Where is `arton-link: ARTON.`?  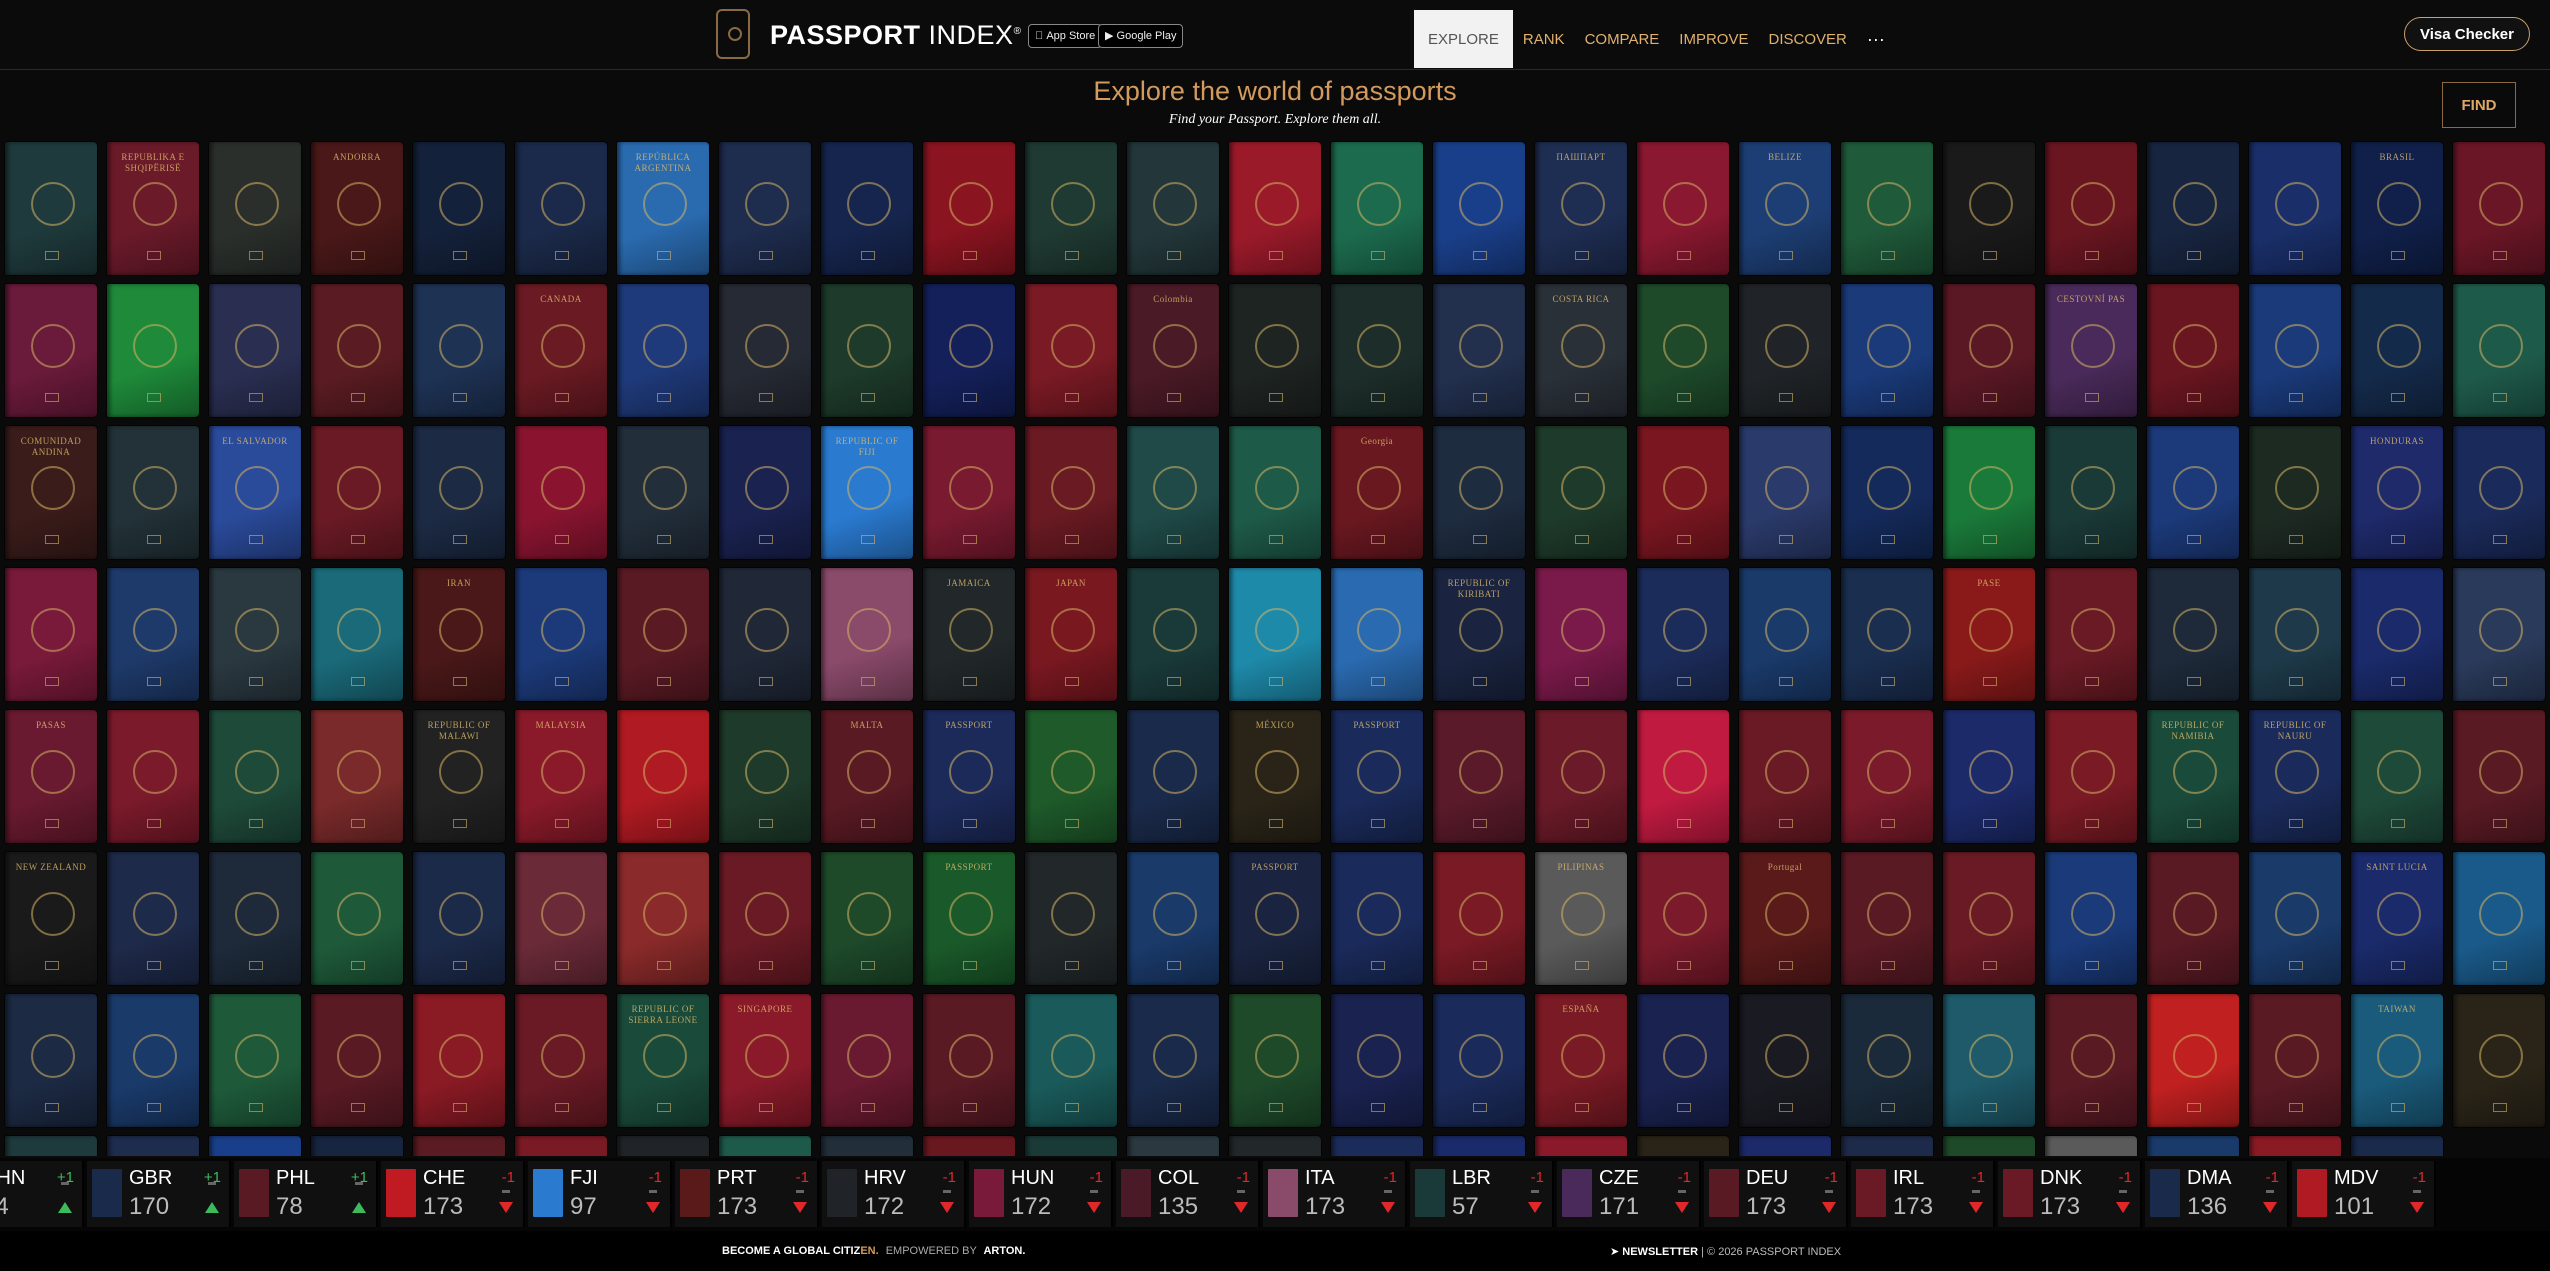
arton-link: ARTON. is located at coordinates (1004, 1251).